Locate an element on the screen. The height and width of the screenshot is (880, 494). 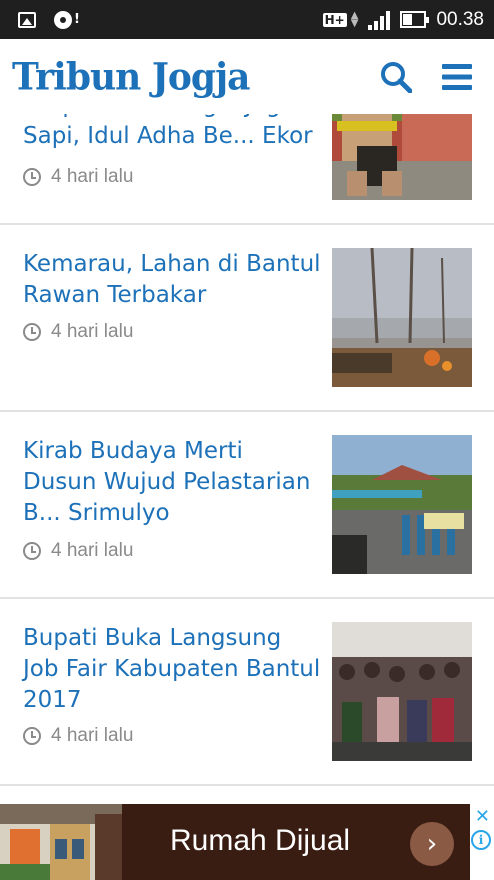
ad-text: Rumah Dijual is located at coordinates (260, 841).